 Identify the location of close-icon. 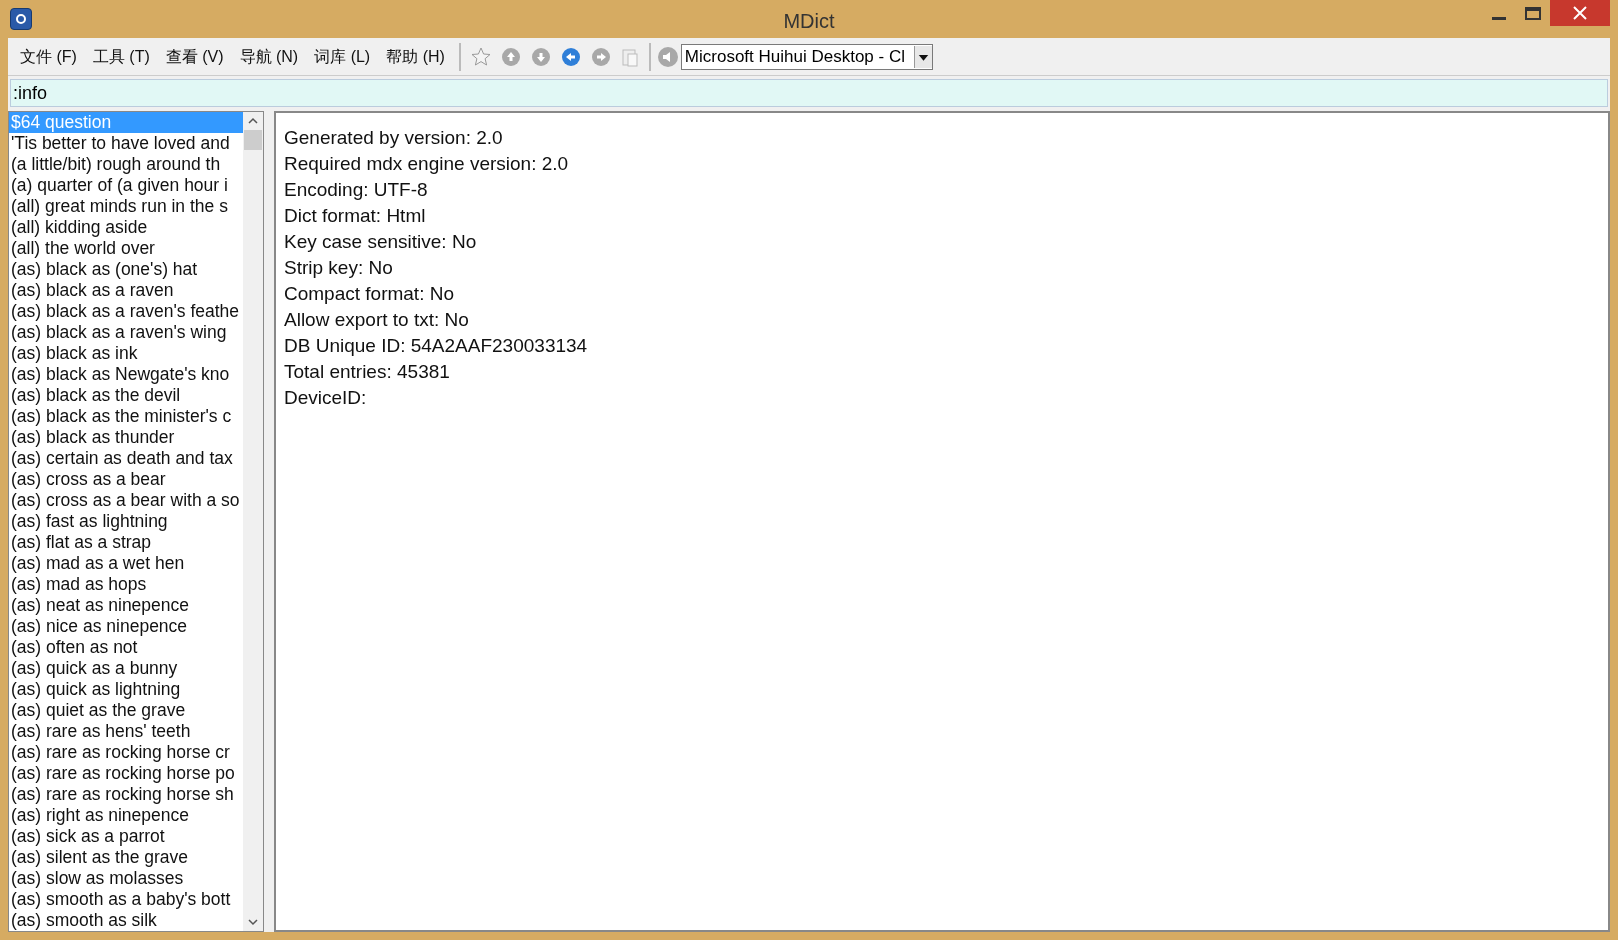
(1580, 13).